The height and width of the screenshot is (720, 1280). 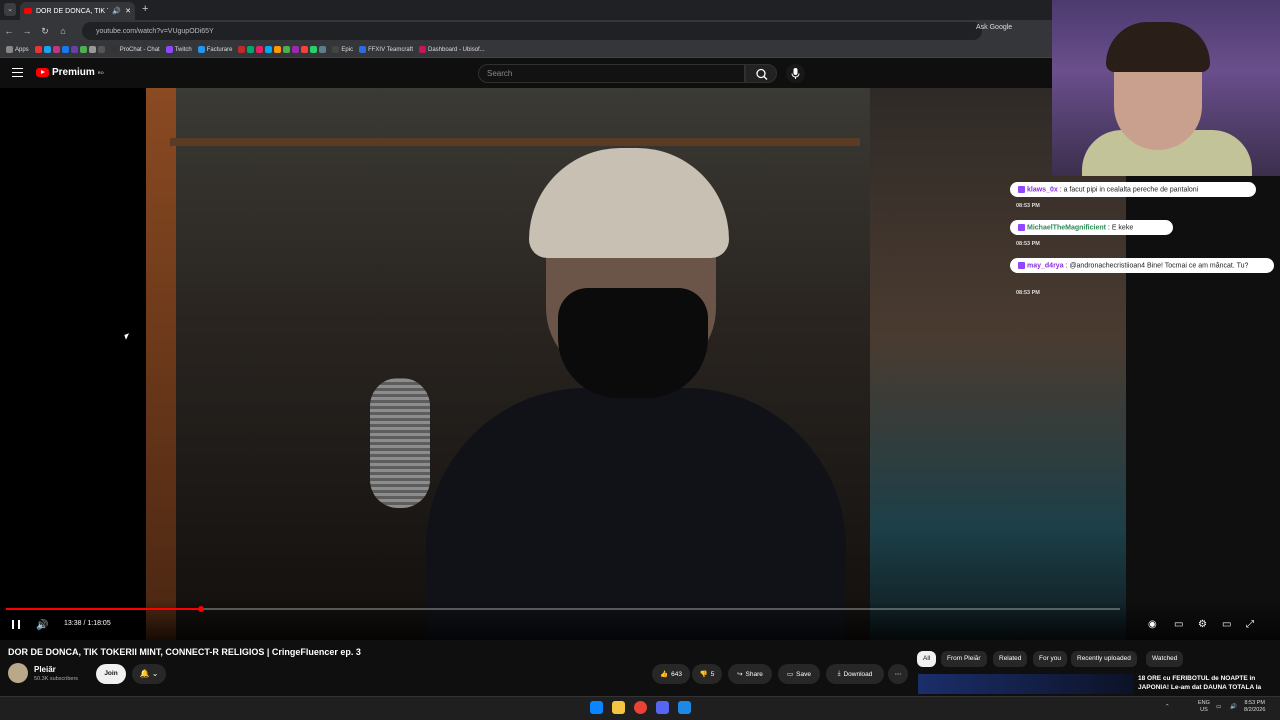 What do you see at coordinates (611, 73) in the screenshot?
I see `search-input: Search` at bounding box center [611, 73].